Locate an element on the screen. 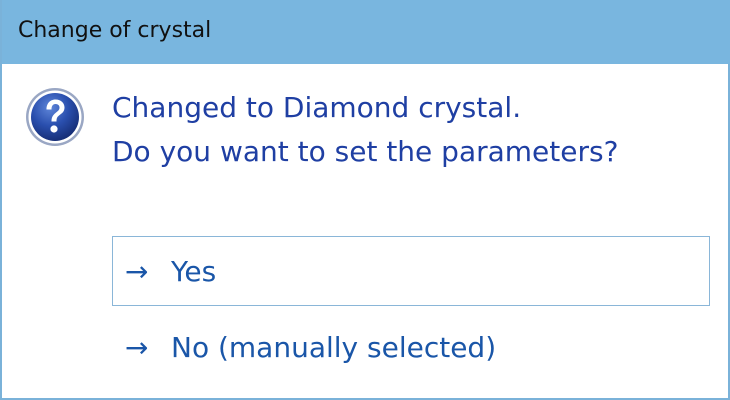 Image resolution: width=730 pixels, height=400 pixels. question-icon is located at coordinates (55, 117).